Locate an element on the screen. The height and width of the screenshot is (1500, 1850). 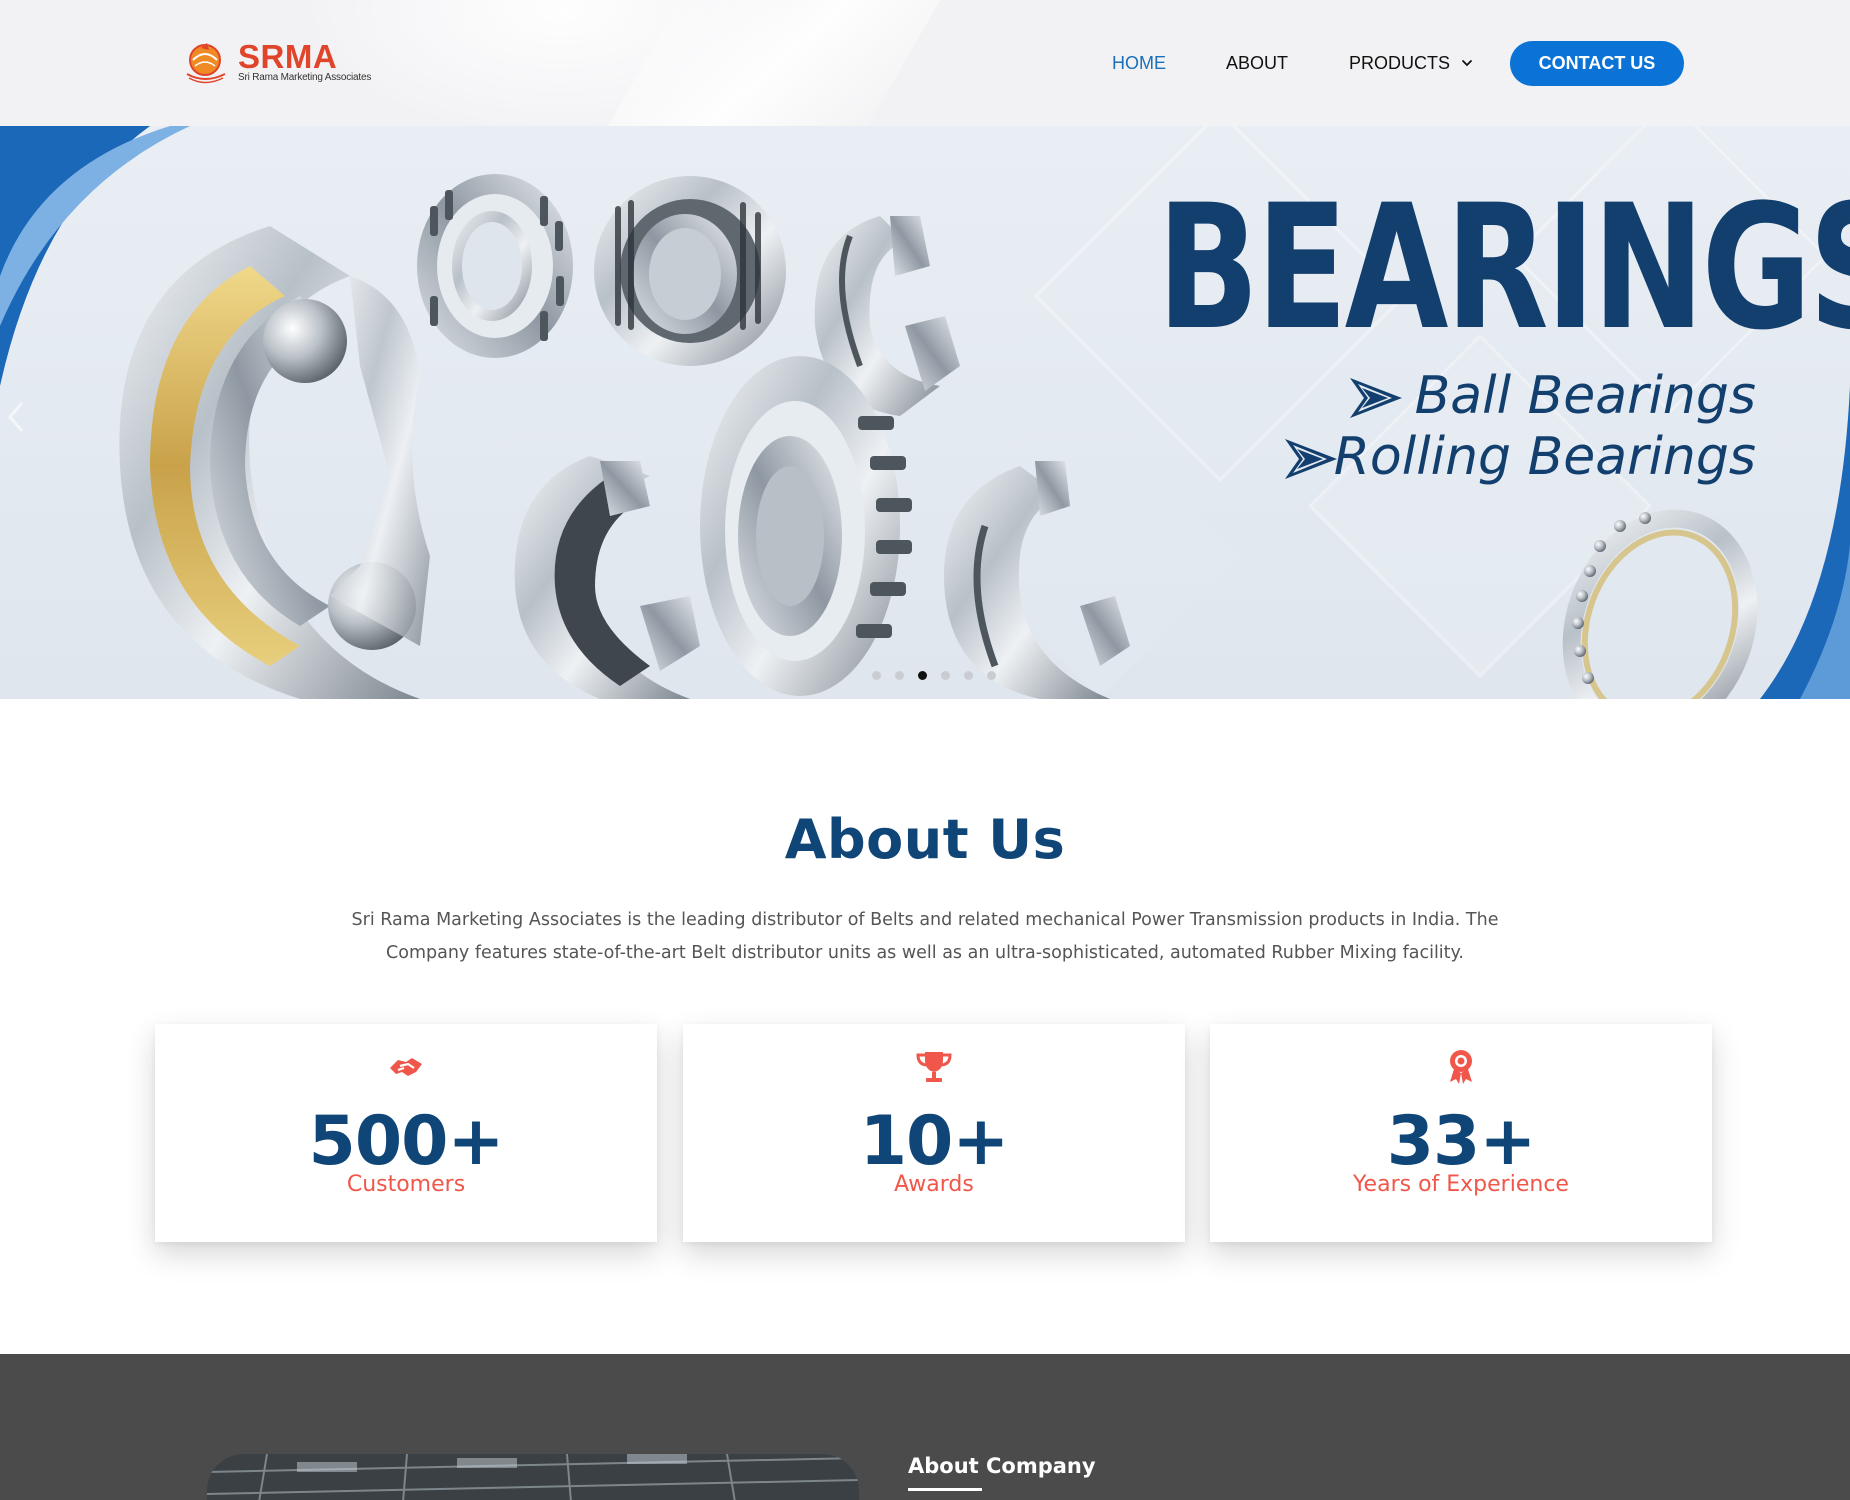
logo-globe-icon is located at coordinates (206, 63).